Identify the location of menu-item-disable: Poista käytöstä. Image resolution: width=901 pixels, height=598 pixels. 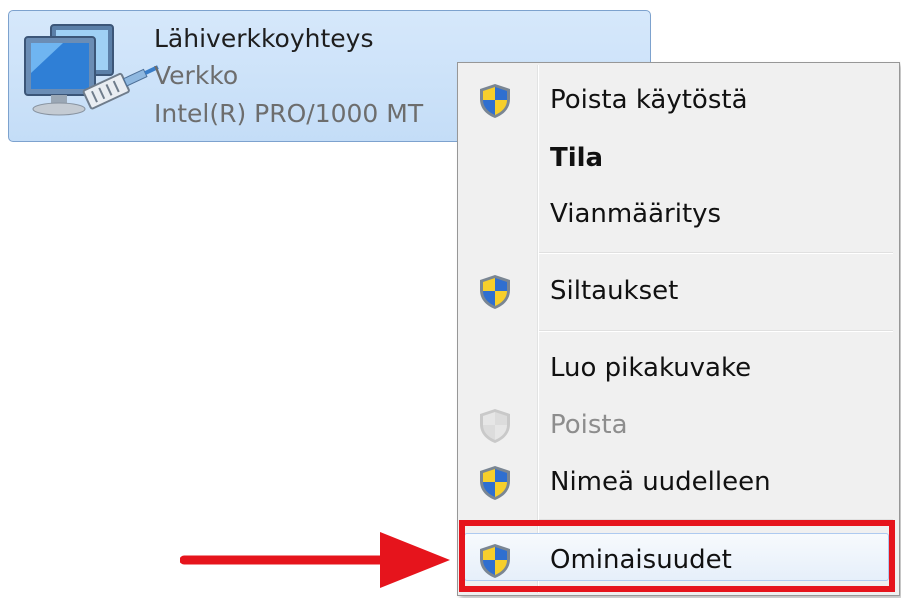
(677, 100).